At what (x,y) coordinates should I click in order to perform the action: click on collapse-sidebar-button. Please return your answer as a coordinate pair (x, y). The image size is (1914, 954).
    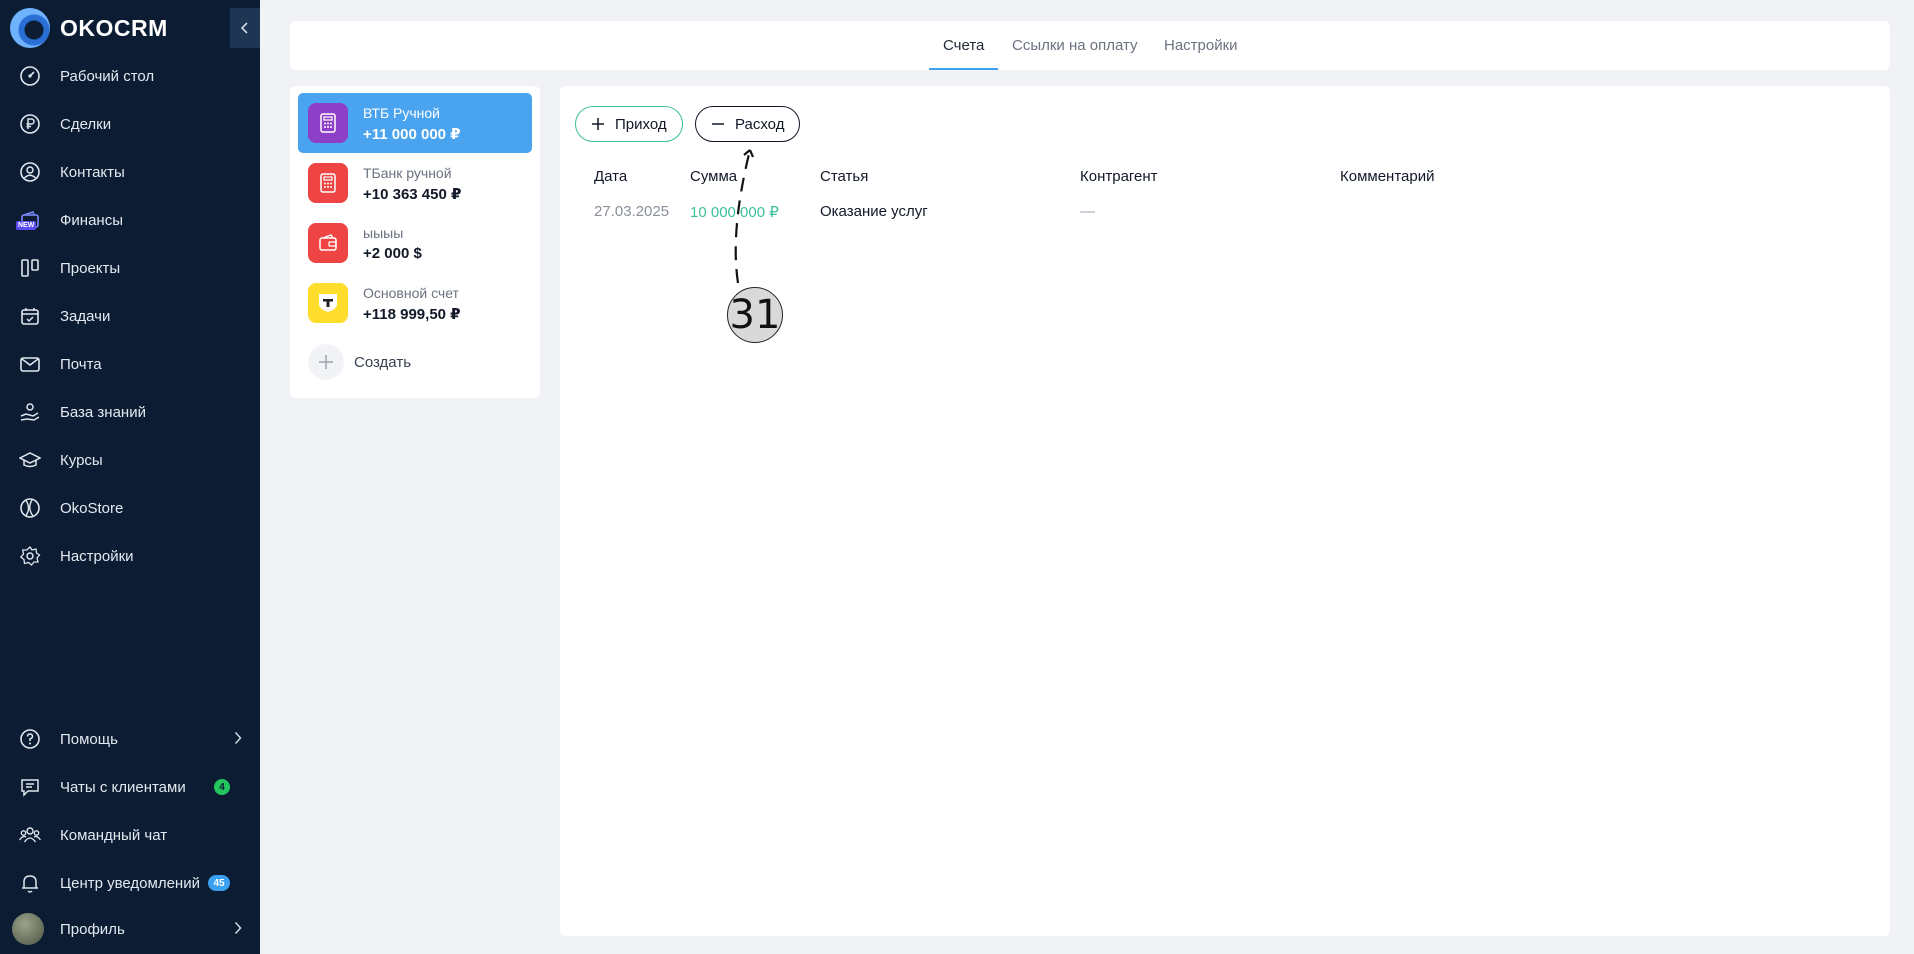
    Looking at the image, I should click on (245, 28).